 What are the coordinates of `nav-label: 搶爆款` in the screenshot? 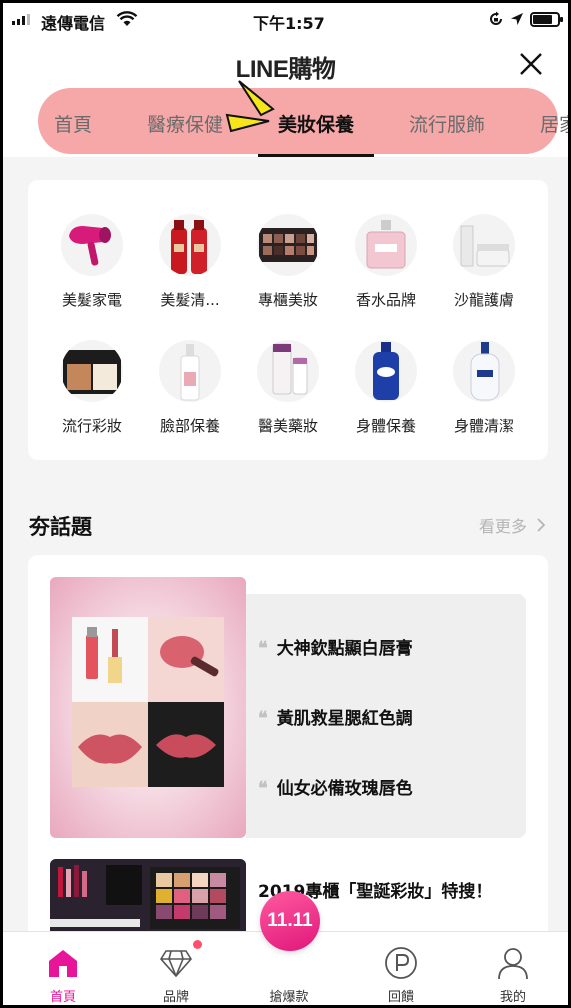 It's located at (289, 997).